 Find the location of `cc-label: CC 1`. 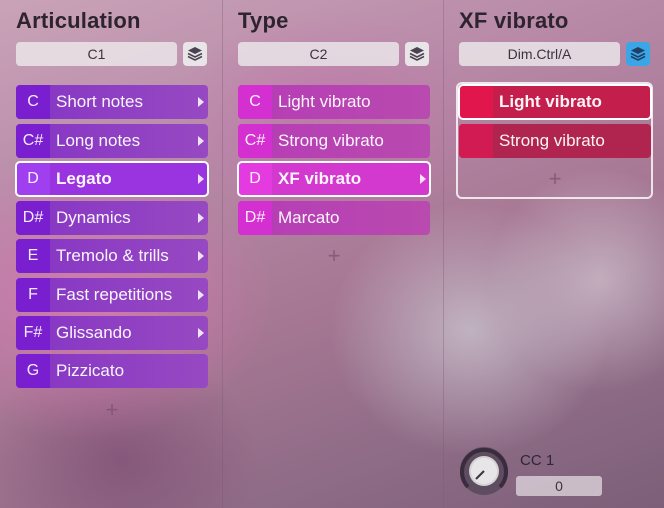

cc-label: CC 1 is located at coordinates (537, 460).